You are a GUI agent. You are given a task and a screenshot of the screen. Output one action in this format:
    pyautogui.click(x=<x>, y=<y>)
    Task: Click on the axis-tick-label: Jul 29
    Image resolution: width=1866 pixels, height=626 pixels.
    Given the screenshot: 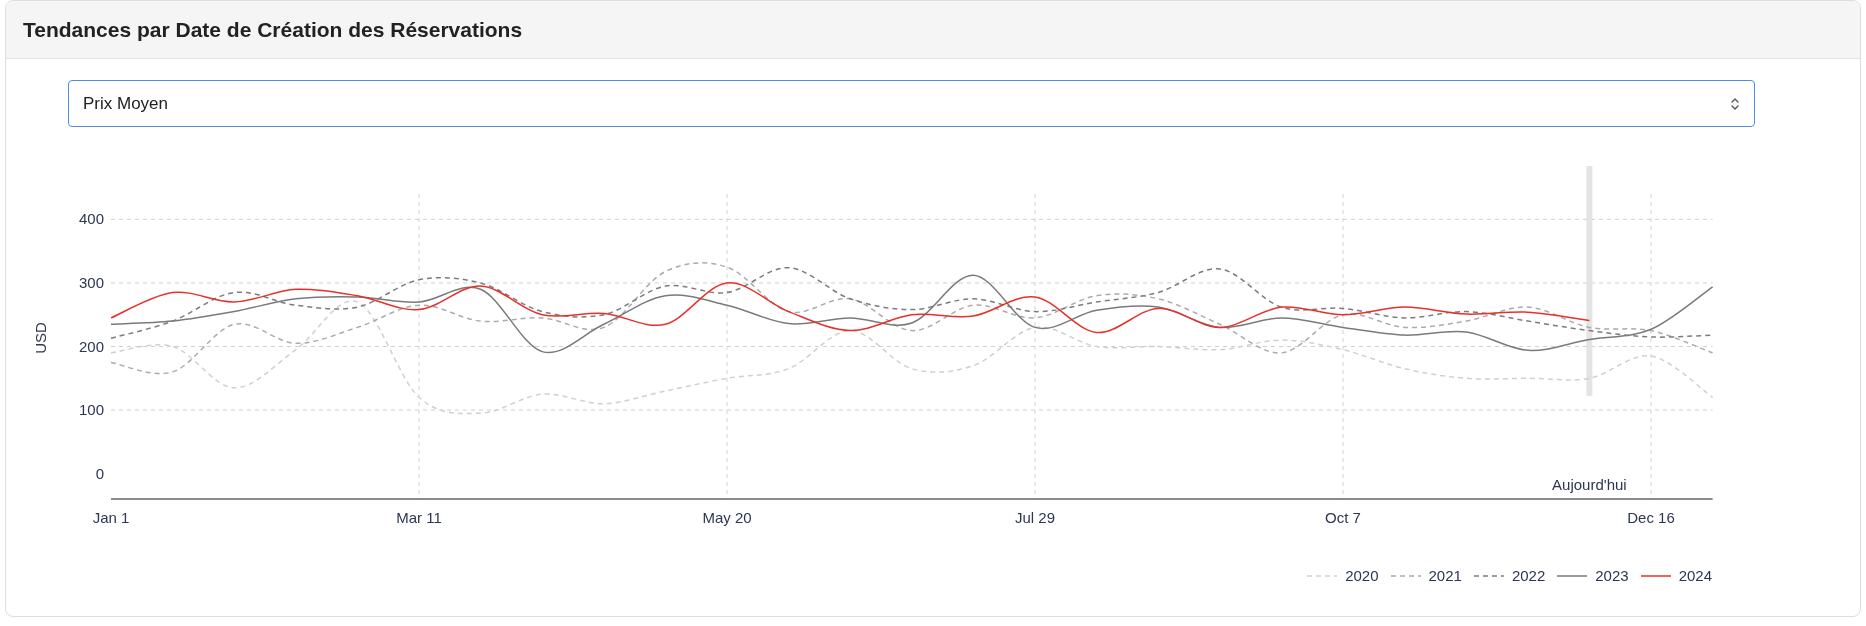 What is the action you would take?
    pyautogui.click(x=1035, y=517)
    